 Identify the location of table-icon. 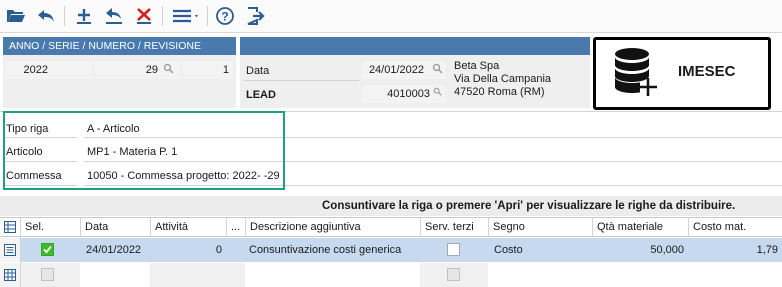
(10, 227).